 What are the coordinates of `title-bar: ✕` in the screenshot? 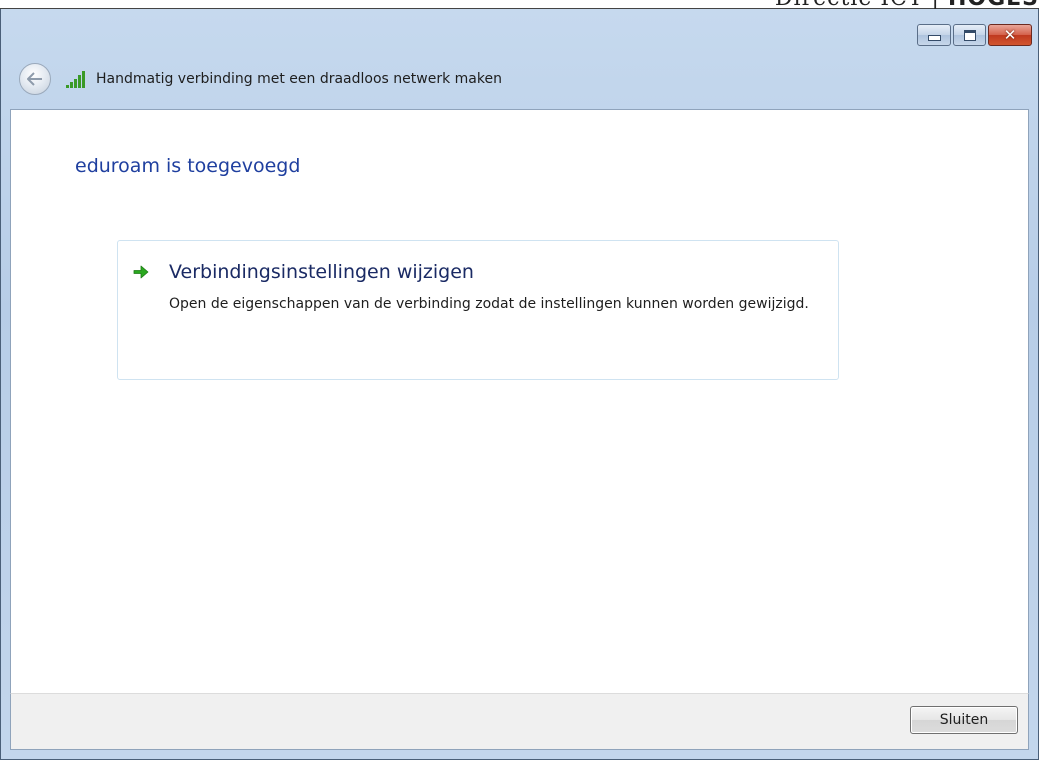 It's located at (519, 32).